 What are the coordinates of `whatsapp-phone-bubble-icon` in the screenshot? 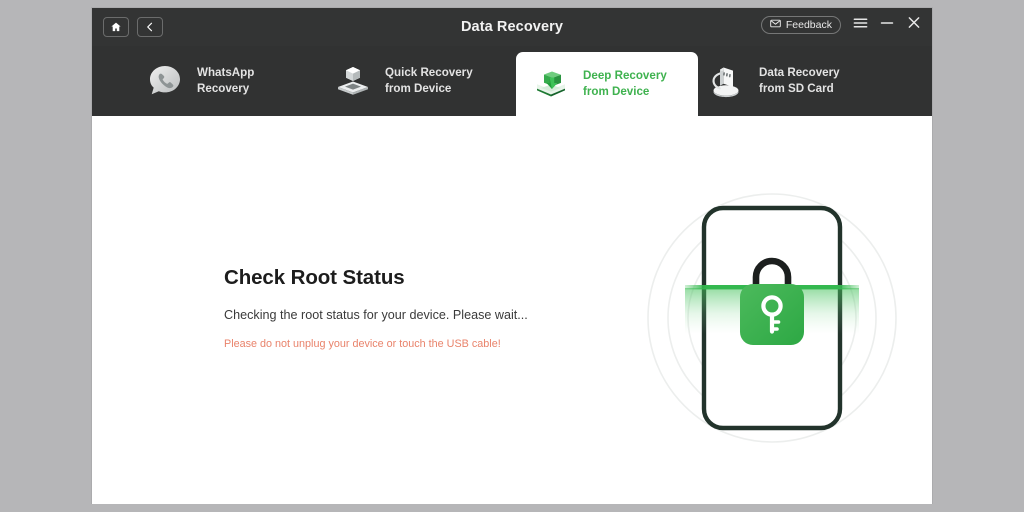 It's located at (165, 81).